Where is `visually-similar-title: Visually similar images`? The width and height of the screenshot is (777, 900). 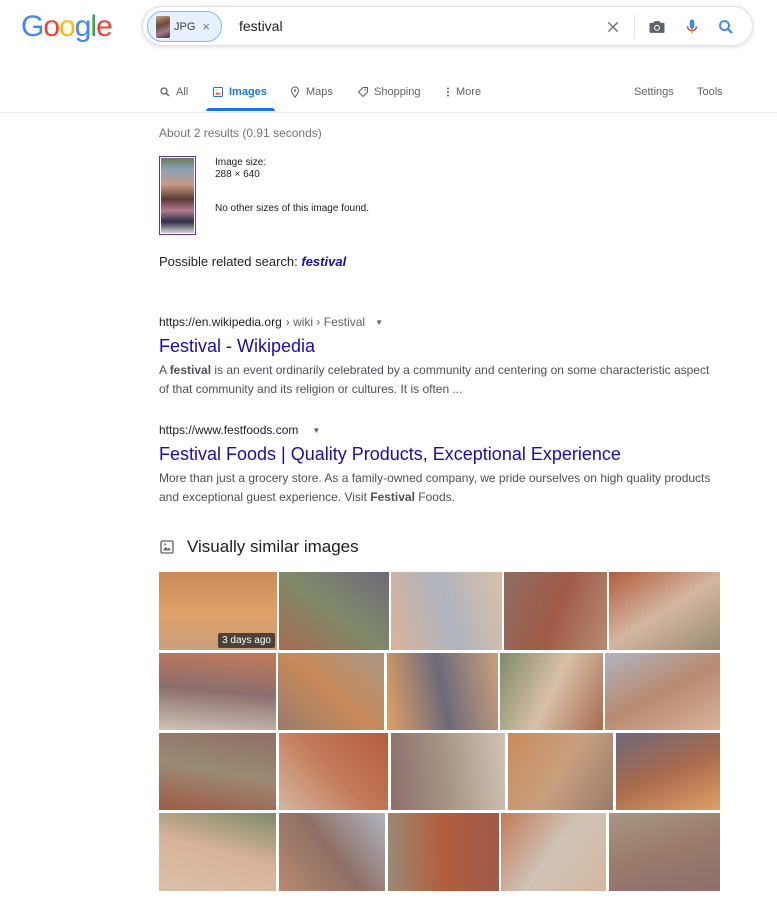 visually-similar-title: Visually similar images is located at coordinates (273, 546).